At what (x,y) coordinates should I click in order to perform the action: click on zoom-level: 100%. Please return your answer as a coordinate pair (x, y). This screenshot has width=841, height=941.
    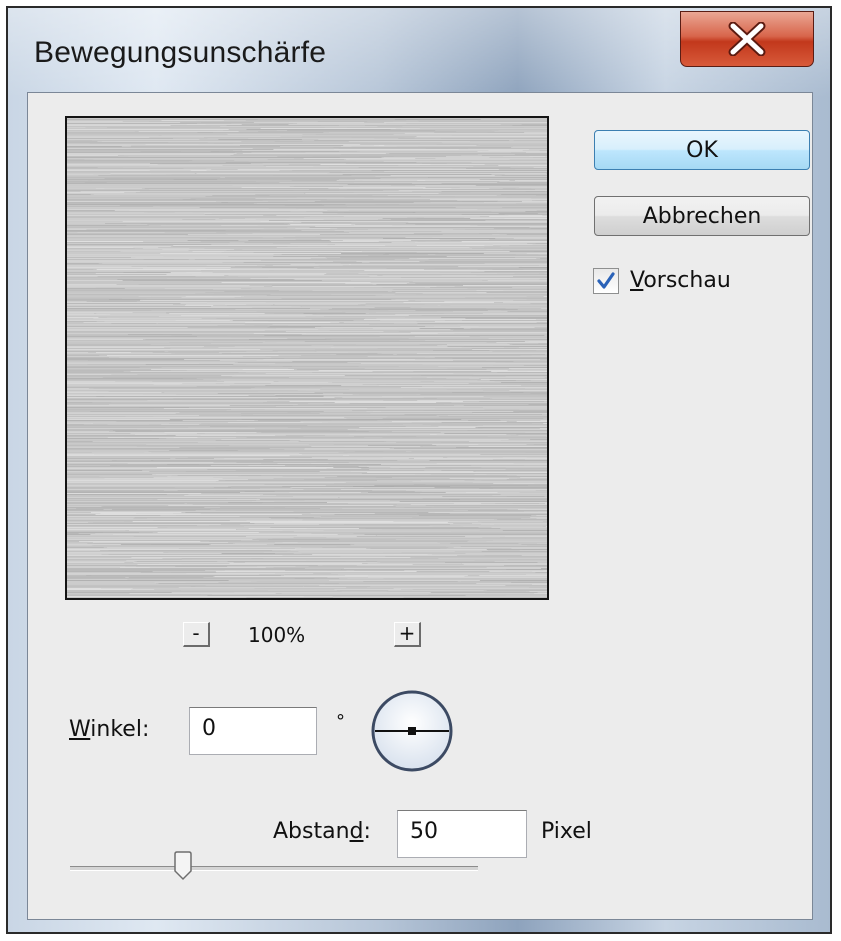
    Looking at the image, I should click on (277, 635).